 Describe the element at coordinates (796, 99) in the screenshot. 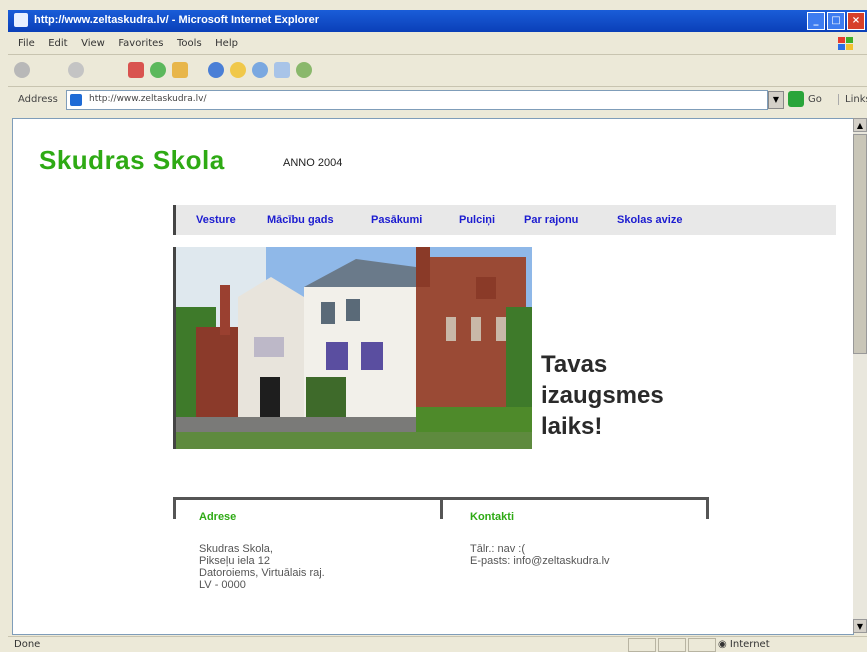

I see `go-arrow-icon` at that location.